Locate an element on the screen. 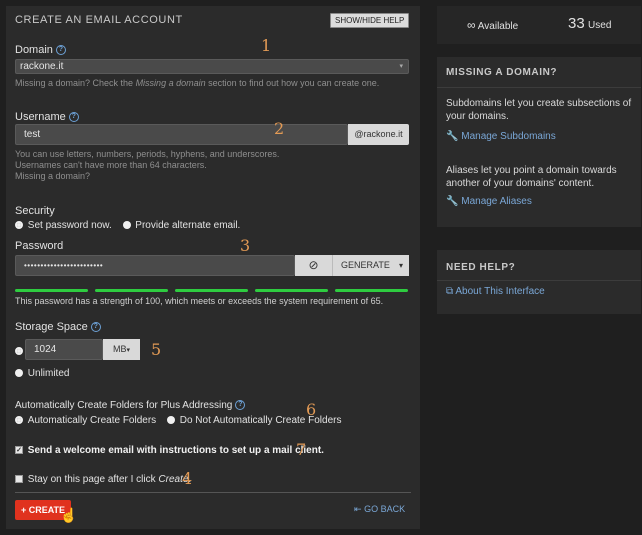 The height and width of the screenshot is (535, 642). arrow-left-icon: ⇤ is located at coordinates (358, 509).